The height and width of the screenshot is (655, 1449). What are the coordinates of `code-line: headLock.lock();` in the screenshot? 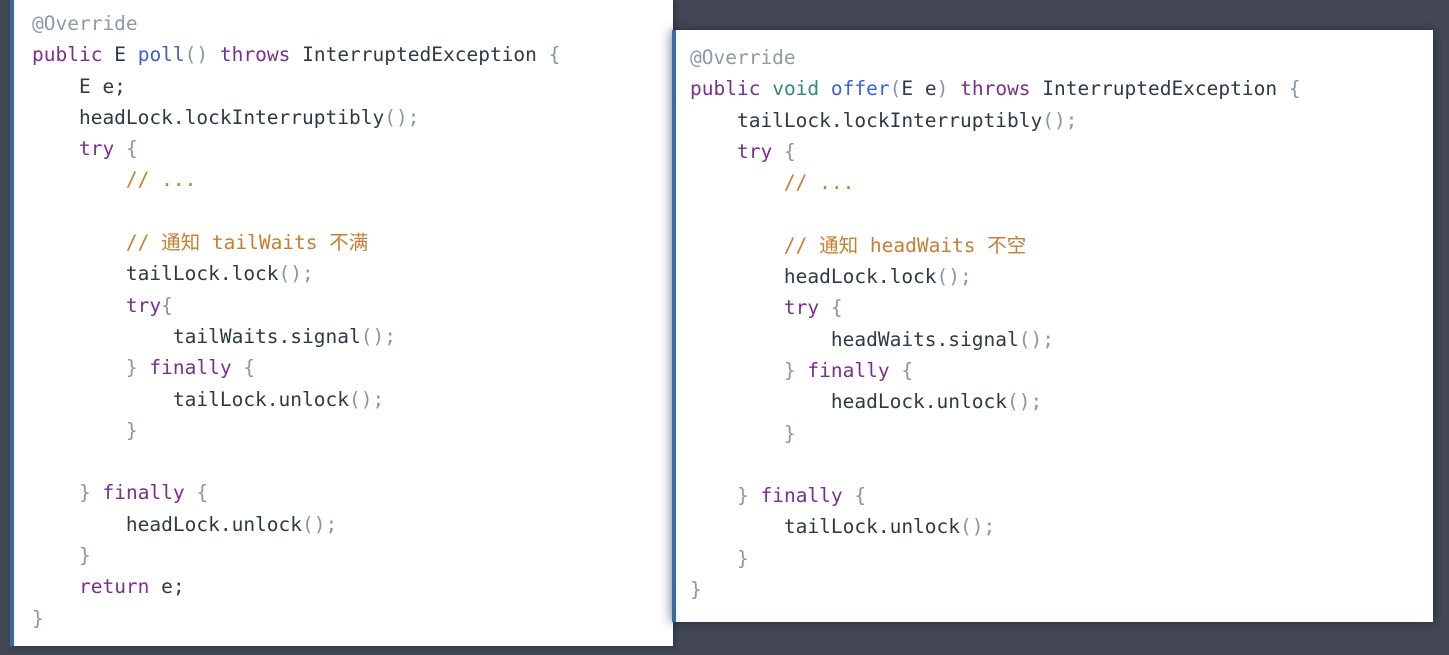 It's located at (831, 276).